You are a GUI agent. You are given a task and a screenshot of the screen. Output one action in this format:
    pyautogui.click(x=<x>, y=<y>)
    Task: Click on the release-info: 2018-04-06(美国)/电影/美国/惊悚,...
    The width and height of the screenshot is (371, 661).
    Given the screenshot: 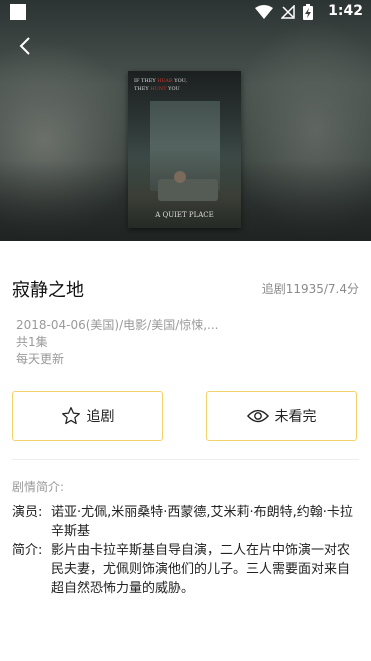 What is the action you would take?
    pyautogui.click(x=117, y=325)
    